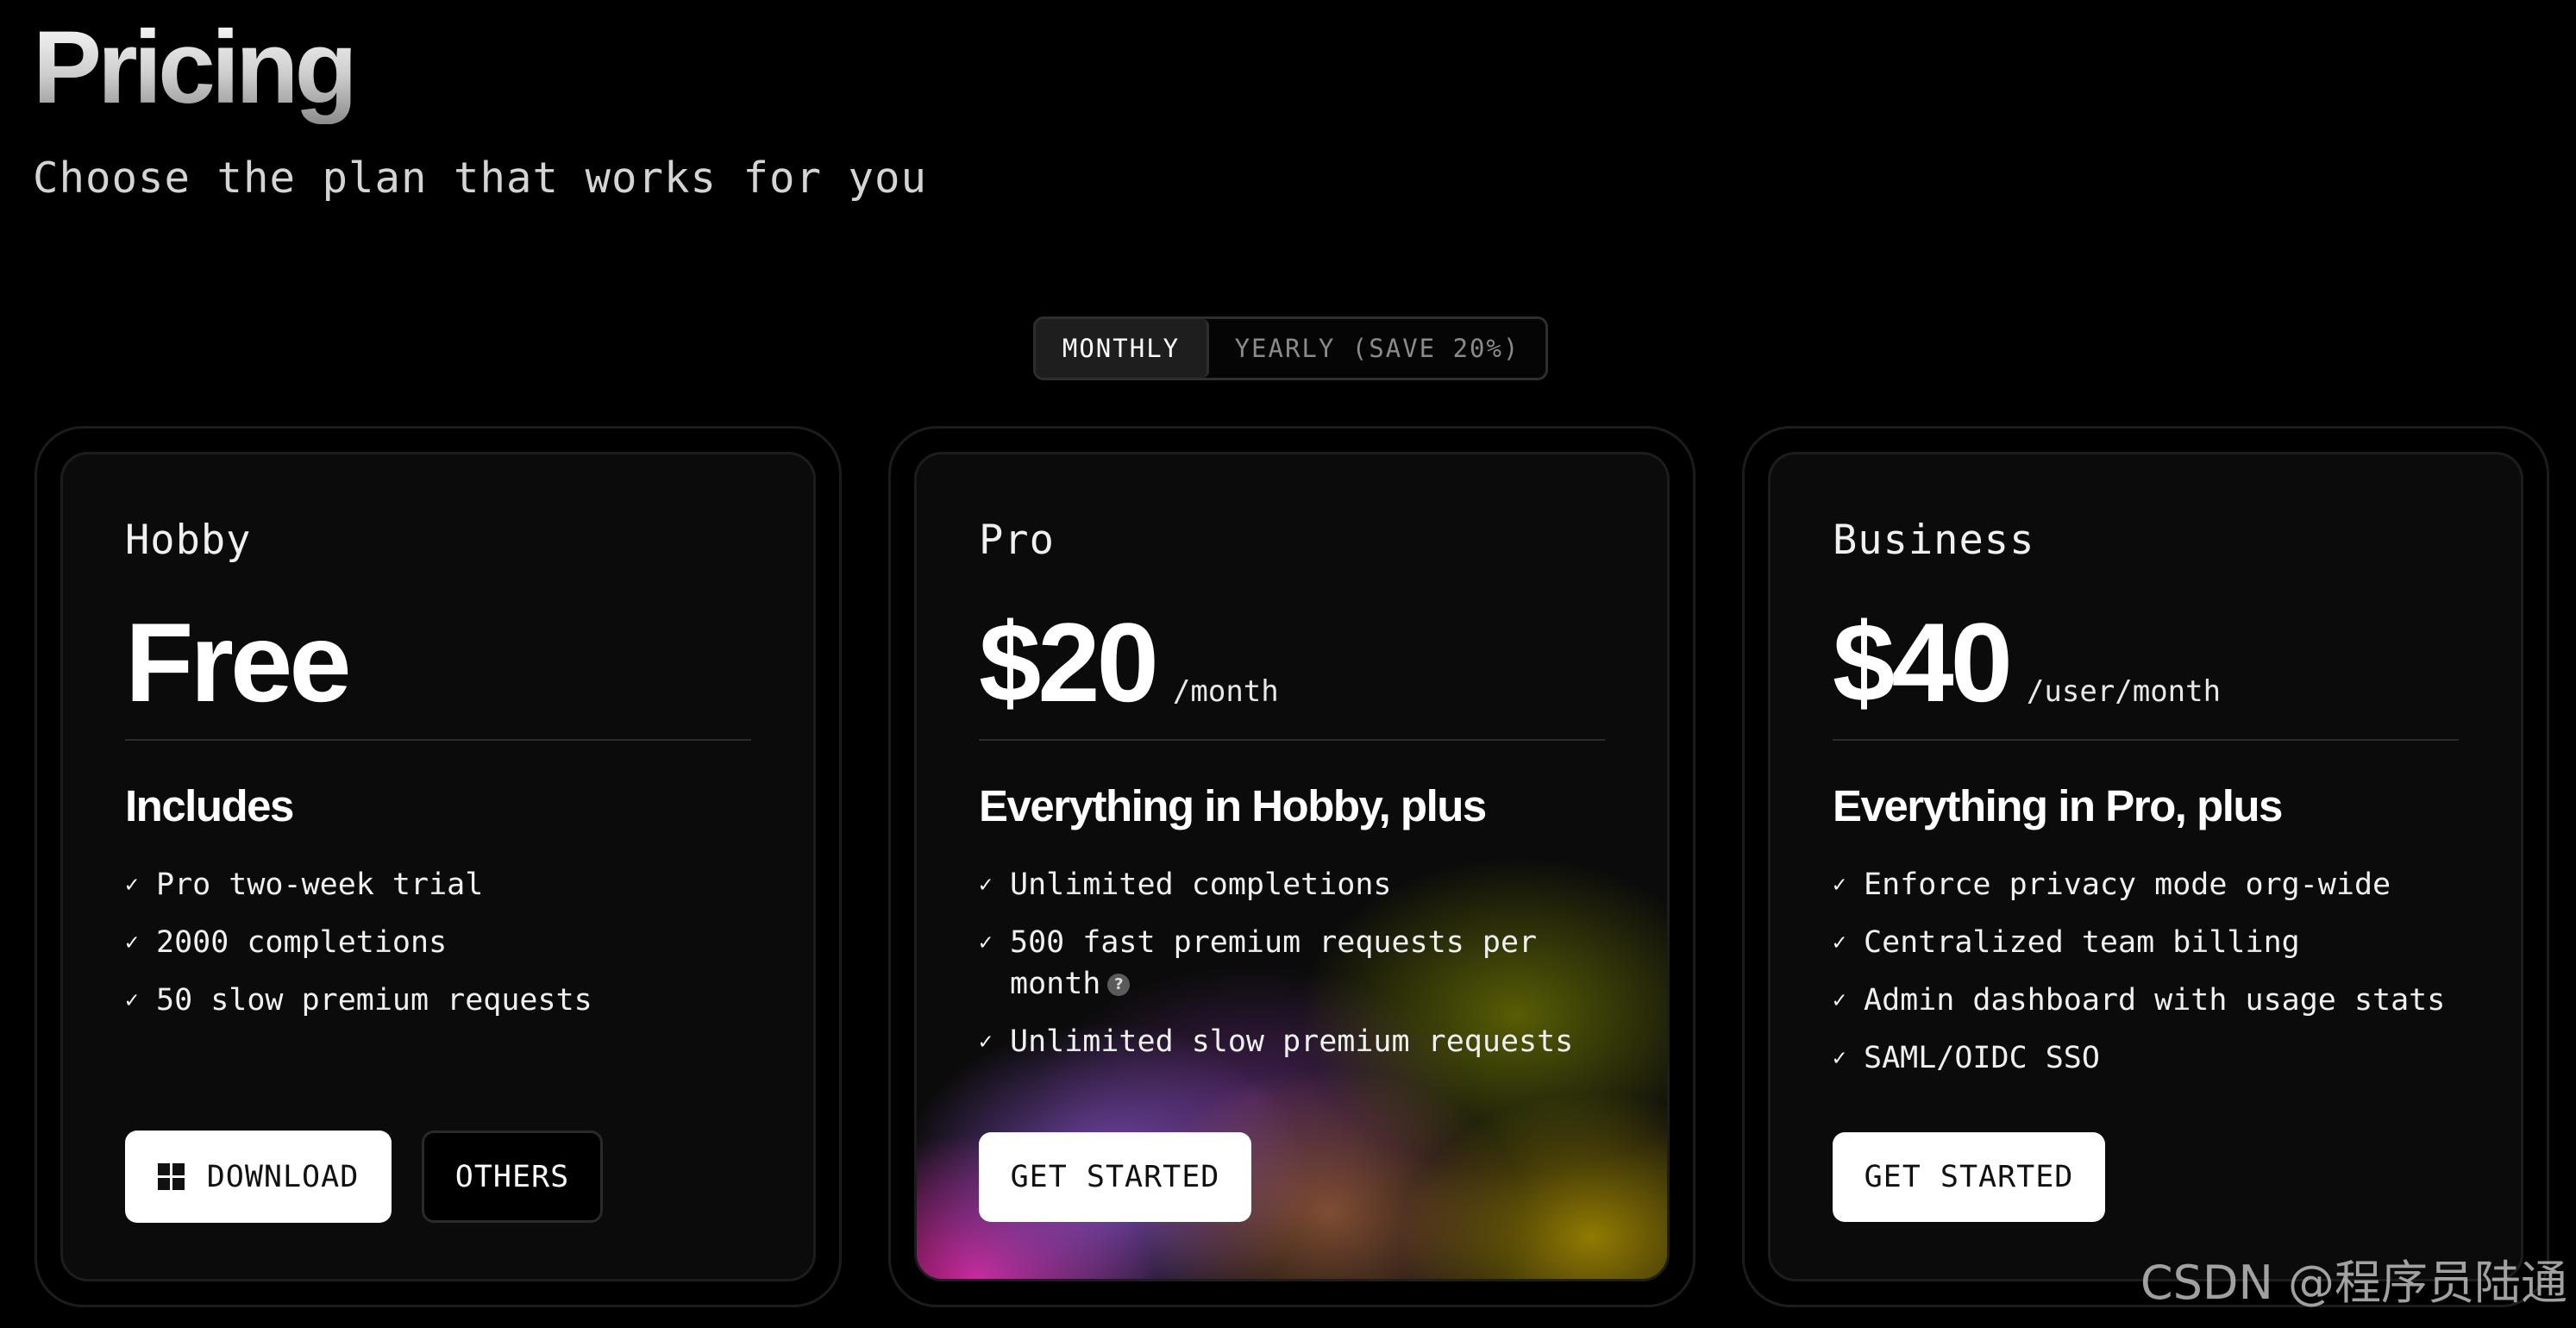 The image size is (2576, 1328). What do you see at coordinates (2124, 691) in the screenshot?
I see `price-unit: /user/month` at bounding box center [2124, 691].